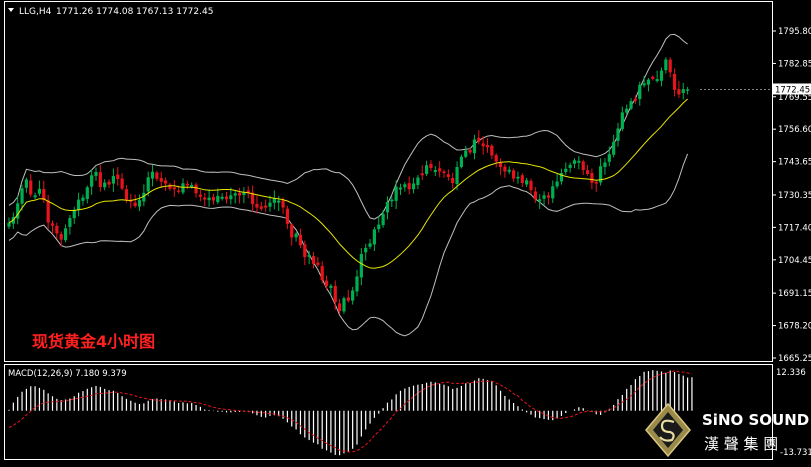 This screenshot has height=467, width=811. Describe the element at coordinates (67, 374) in the screenshot. I see `macd-label: MACD(12,26,9) 7.180 9.379` at that location.